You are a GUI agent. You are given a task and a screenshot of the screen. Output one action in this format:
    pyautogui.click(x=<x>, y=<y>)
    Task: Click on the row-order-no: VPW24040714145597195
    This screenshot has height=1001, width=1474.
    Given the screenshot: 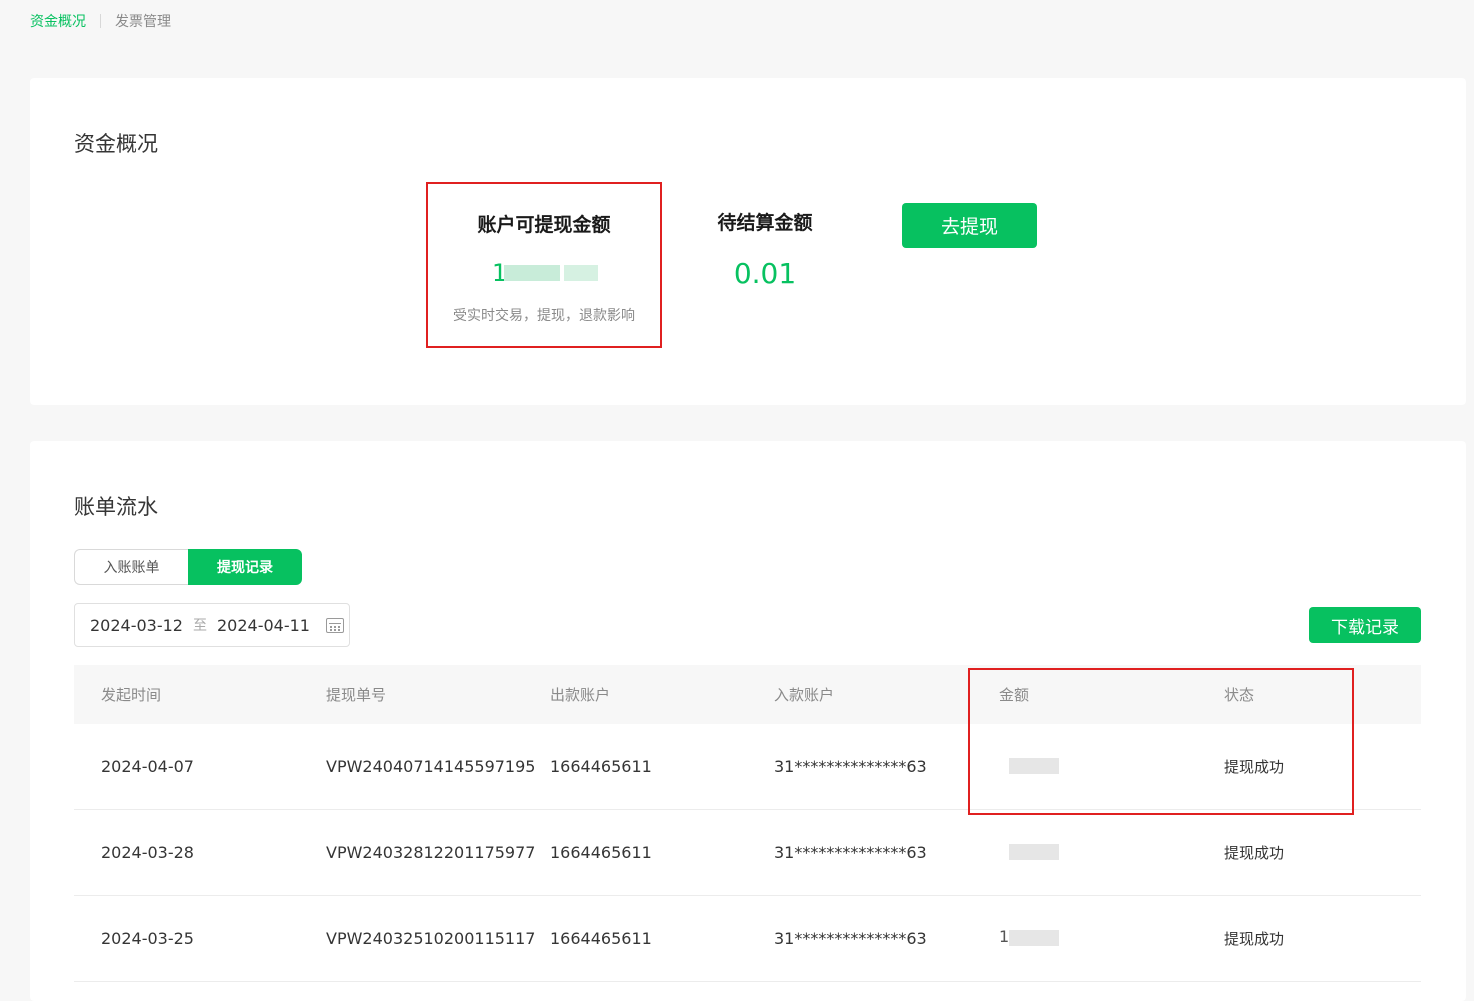 What is the action you would take?
    pyautogui.click(x=431, y=766)
    